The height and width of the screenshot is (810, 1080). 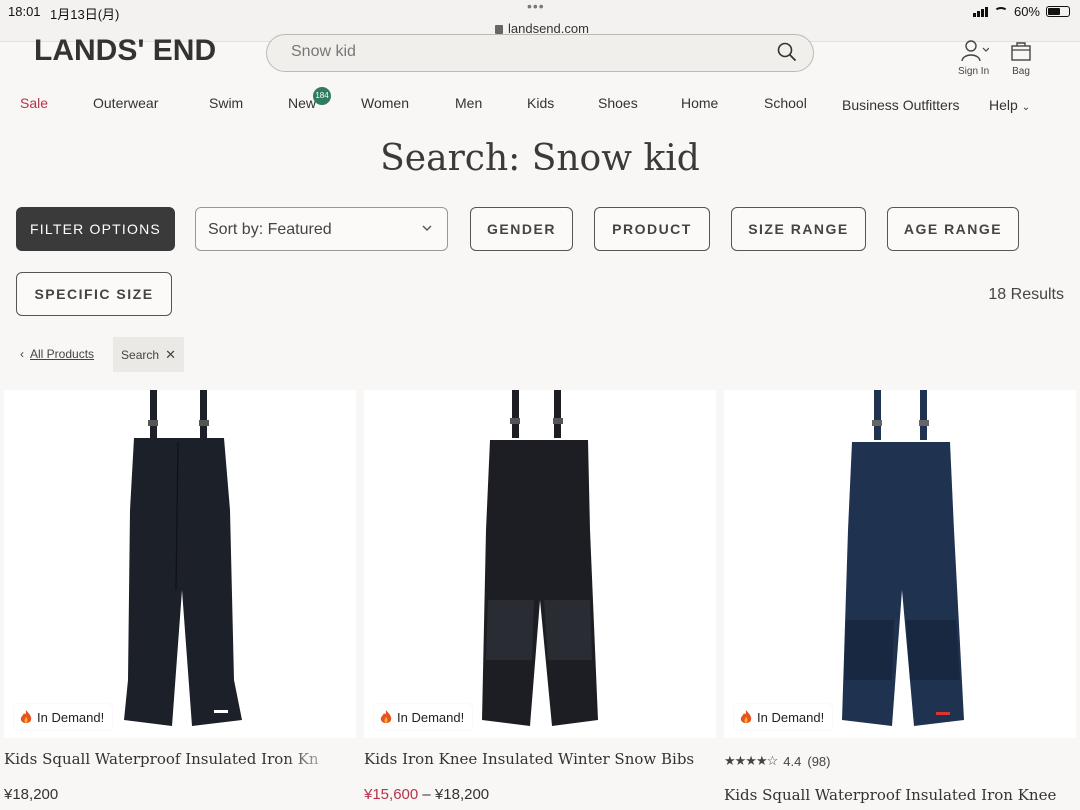 I want to click on sort-label: Sort by: Featured, so click(x=270, y=229).